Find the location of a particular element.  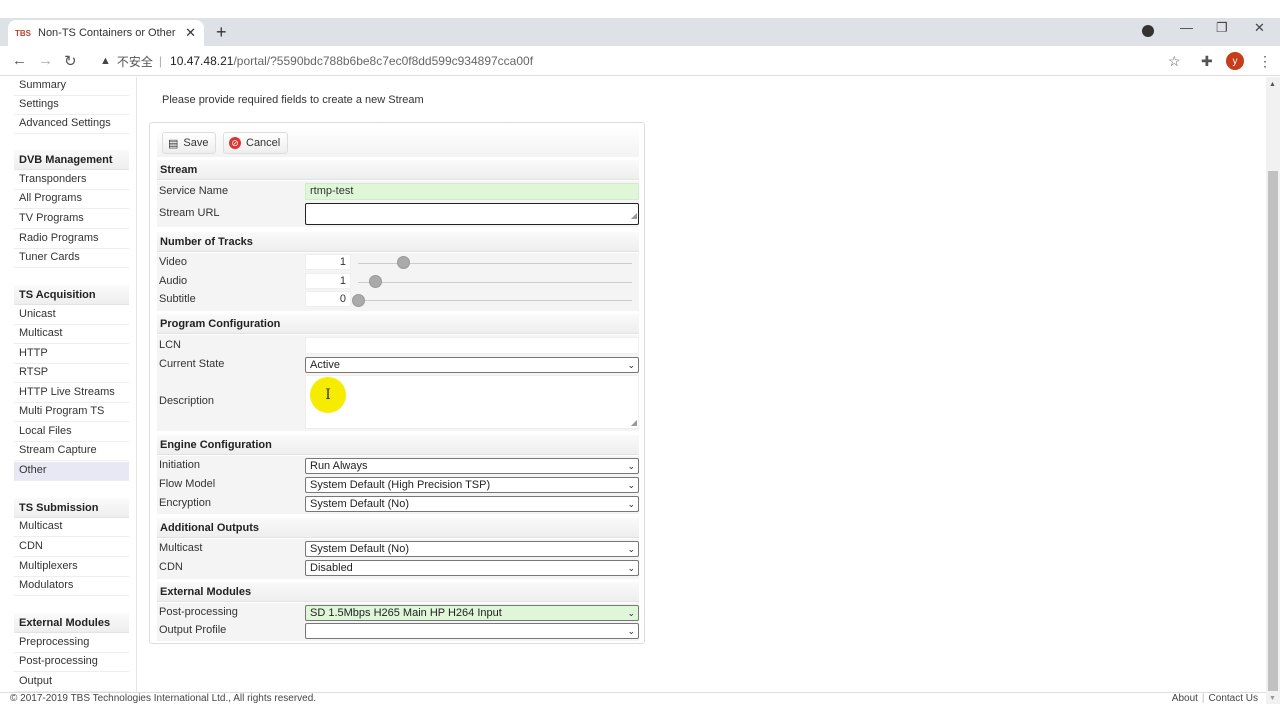

profile-avatar: y is located at coordinates (1235, 61).